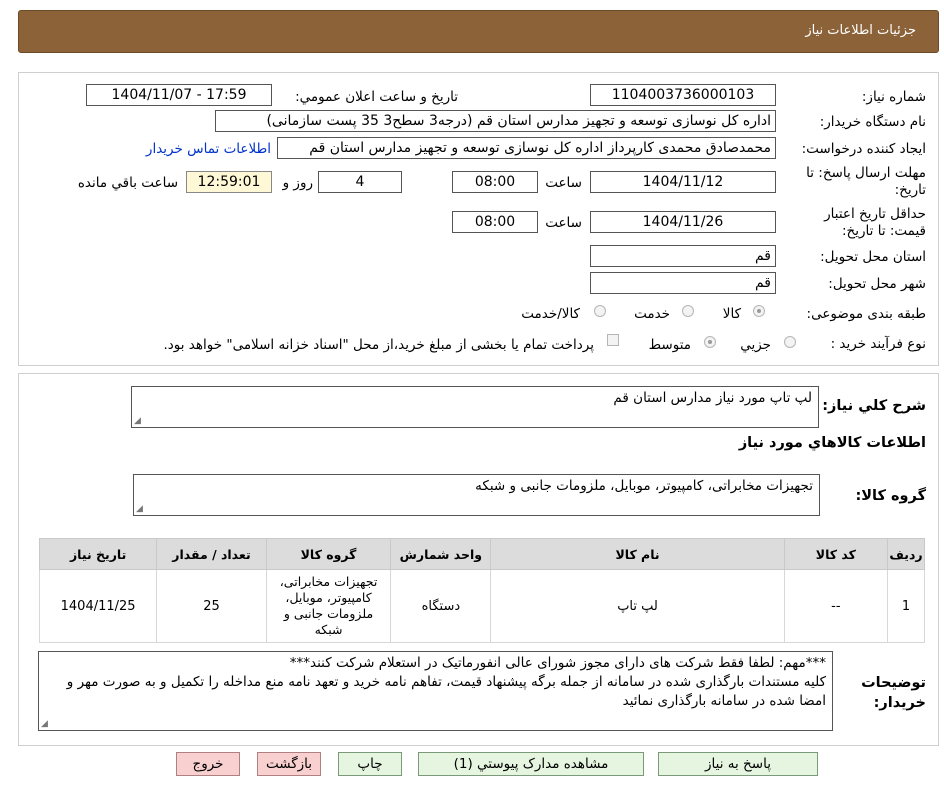 The image size is (944, 798). What do you see at coordinates (376, 97) in the screenshot?
I see `announce-datetime-label: تاریخ و ساعت اعلان عمومي:` at bounding box center [376, 97].